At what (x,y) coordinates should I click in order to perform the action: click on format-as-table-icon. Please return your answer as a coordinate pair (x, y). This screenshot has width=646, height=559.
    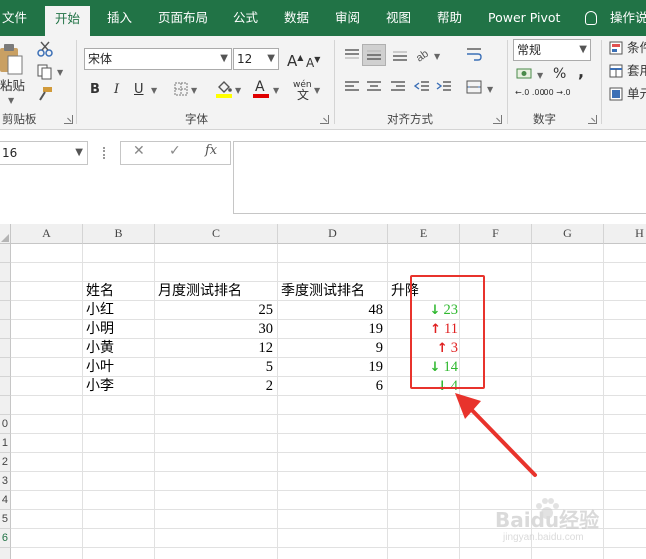
    Looking at the image, I should click on (616, 71).